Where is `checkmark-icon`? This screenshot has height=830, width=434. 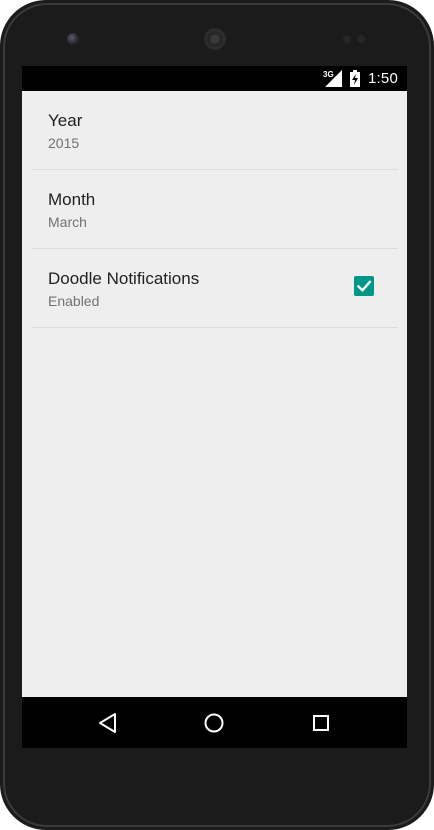 checkmark-icon is located at coordinates (364, 286).